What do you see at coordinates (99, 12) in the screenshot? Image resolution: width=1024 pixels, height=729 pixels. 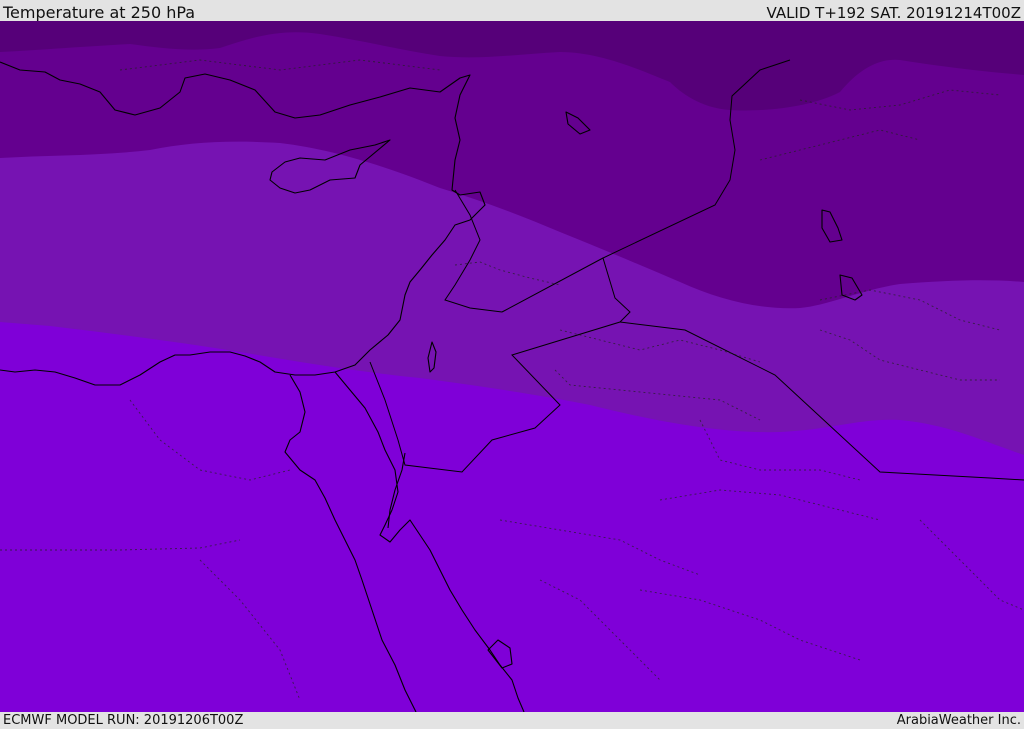 I see `map-title: Temperature at 250 hPa` at bounding box center [99, 12].